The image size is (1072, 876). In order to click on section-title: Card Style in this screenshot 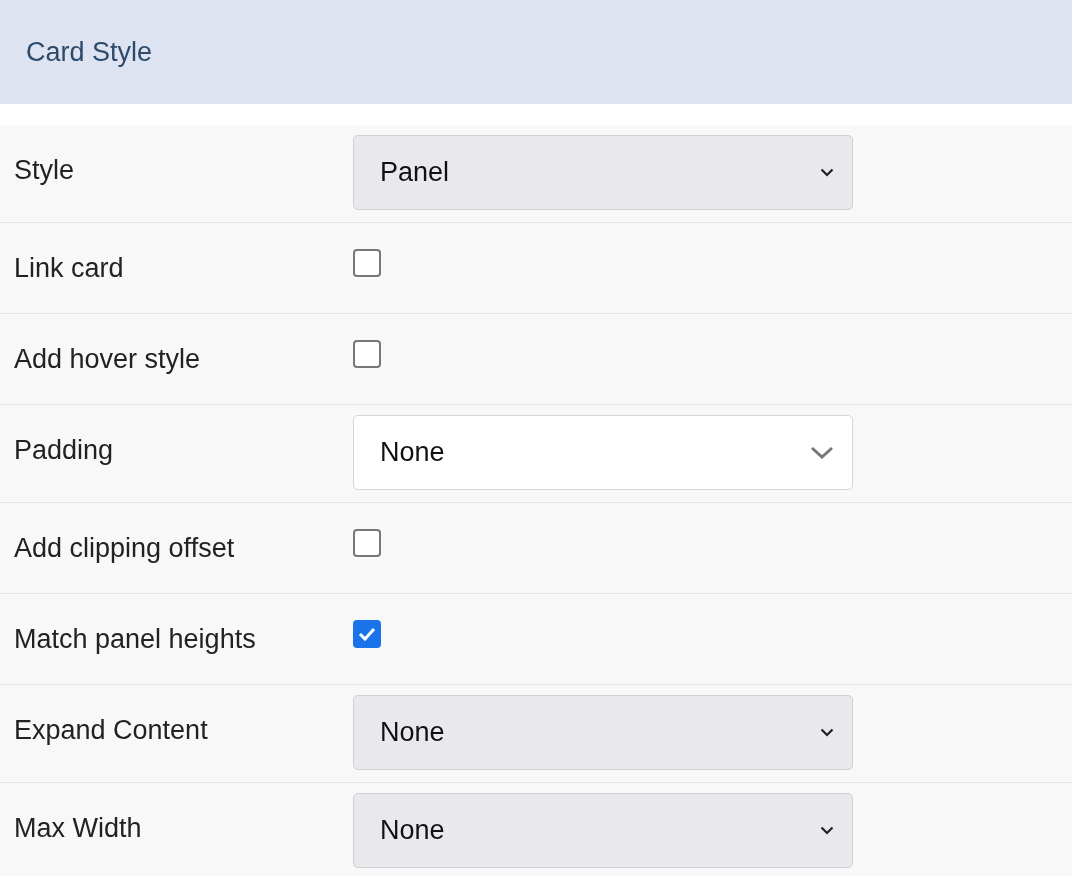, I will do `click(89, 52)`.